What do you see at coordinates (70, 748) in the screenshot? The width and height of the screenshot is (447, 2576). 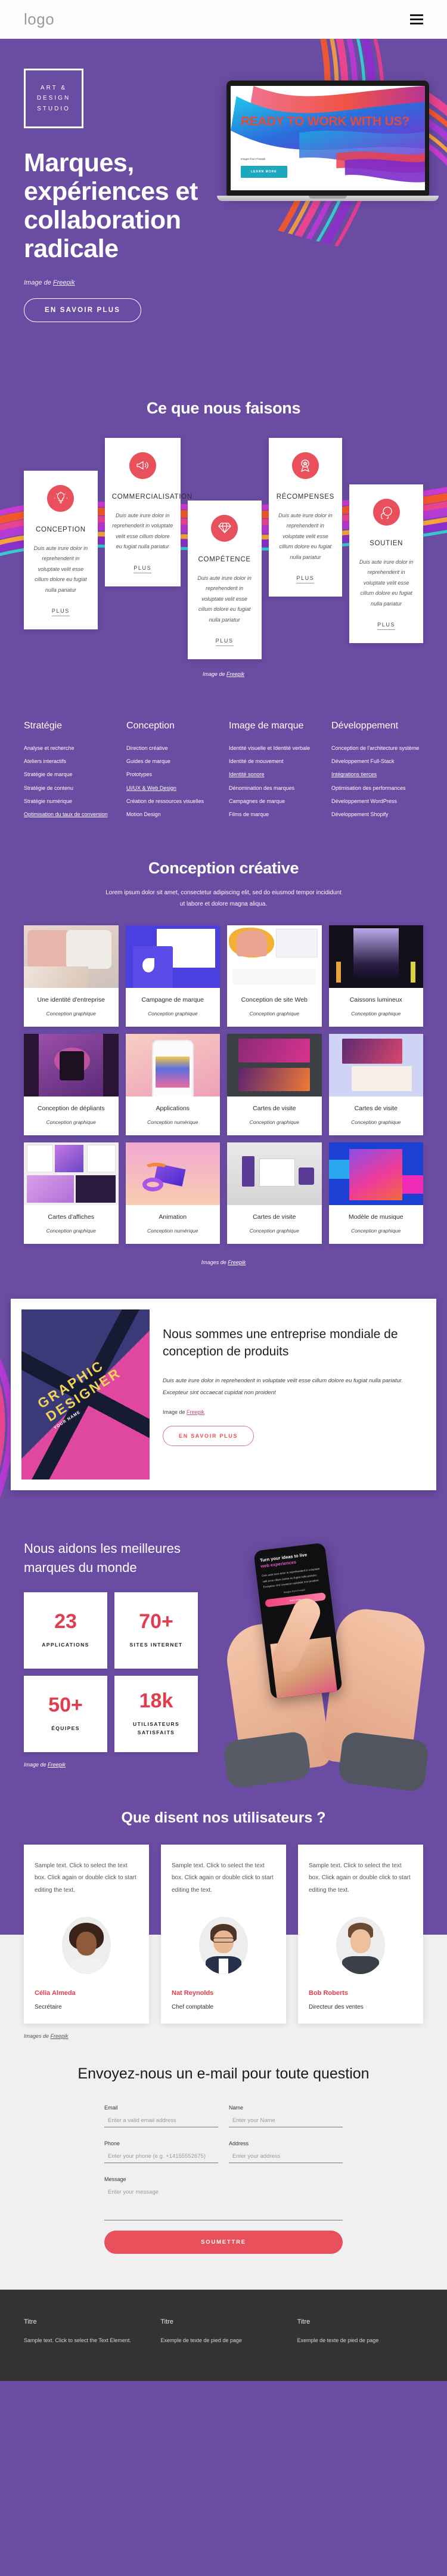 I see `link-item: Analyse et recherche` at bounding box center [70, 748].